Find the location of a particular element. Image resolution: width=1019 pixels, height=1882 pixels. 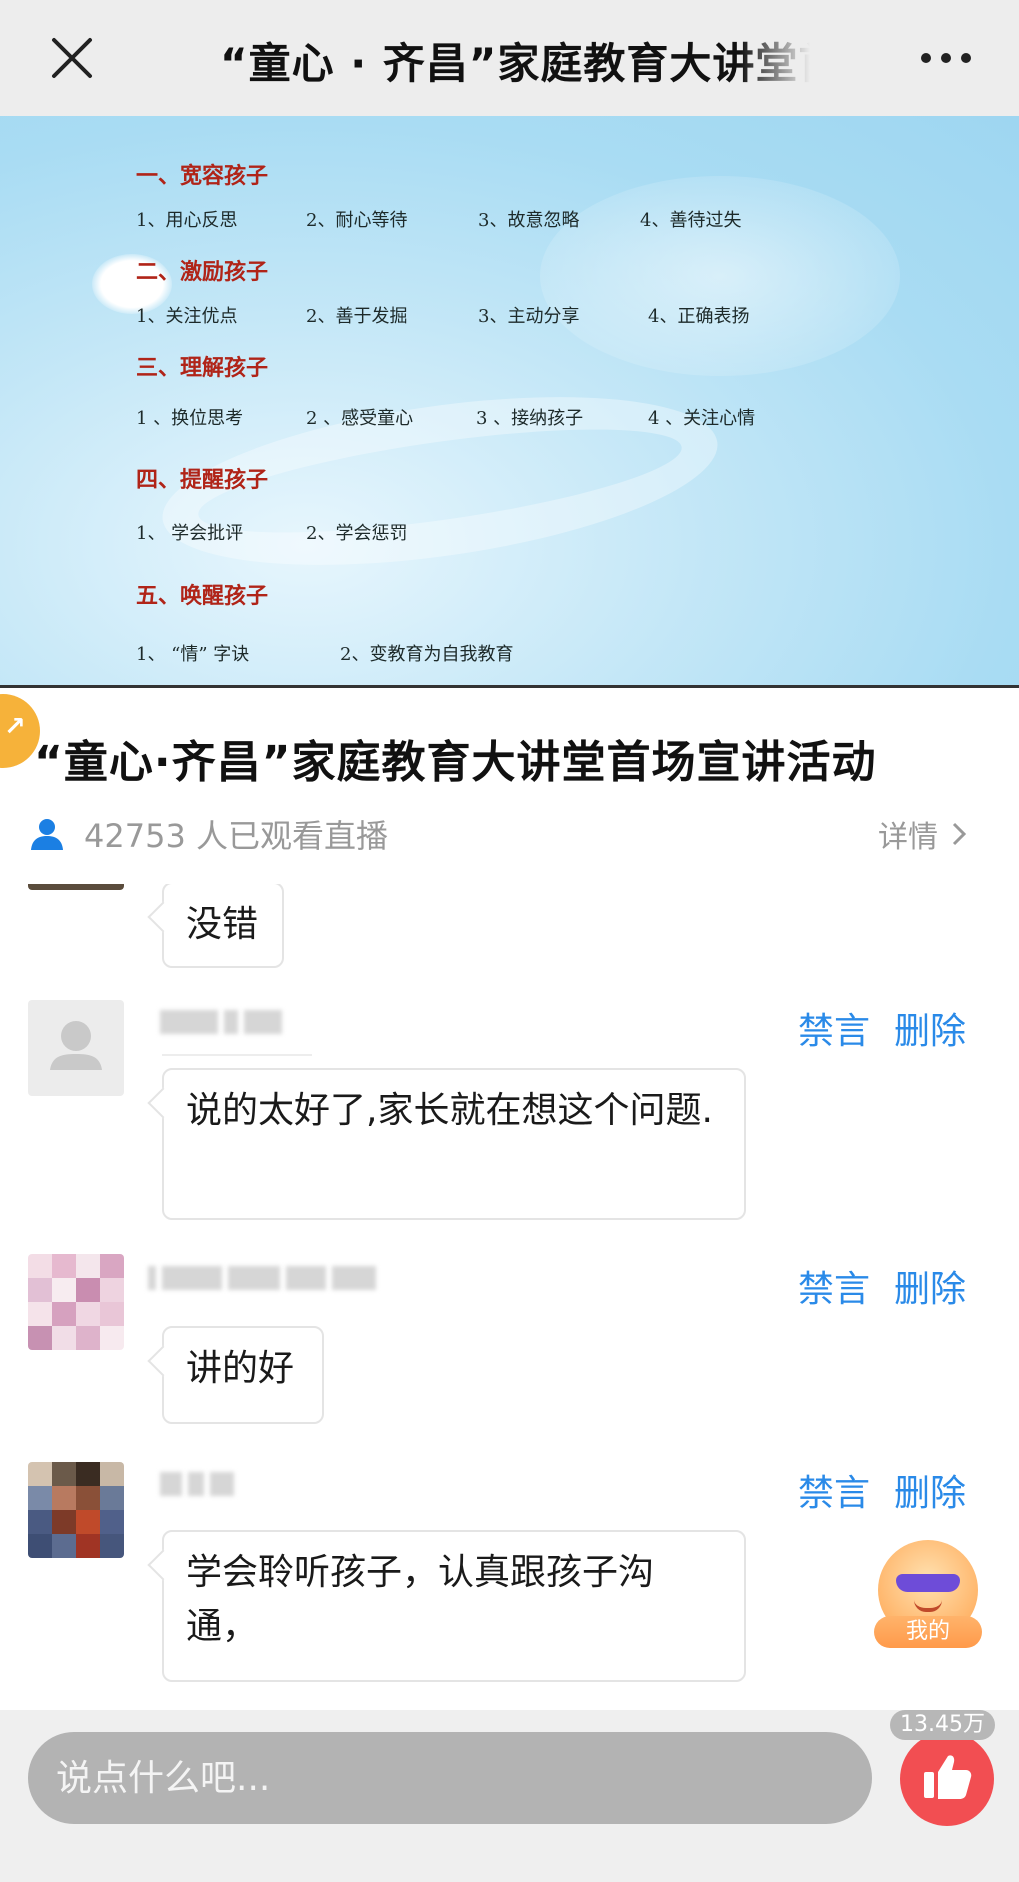

slide-heading: 二、激励孩子 is located at coordinates (202, 272).